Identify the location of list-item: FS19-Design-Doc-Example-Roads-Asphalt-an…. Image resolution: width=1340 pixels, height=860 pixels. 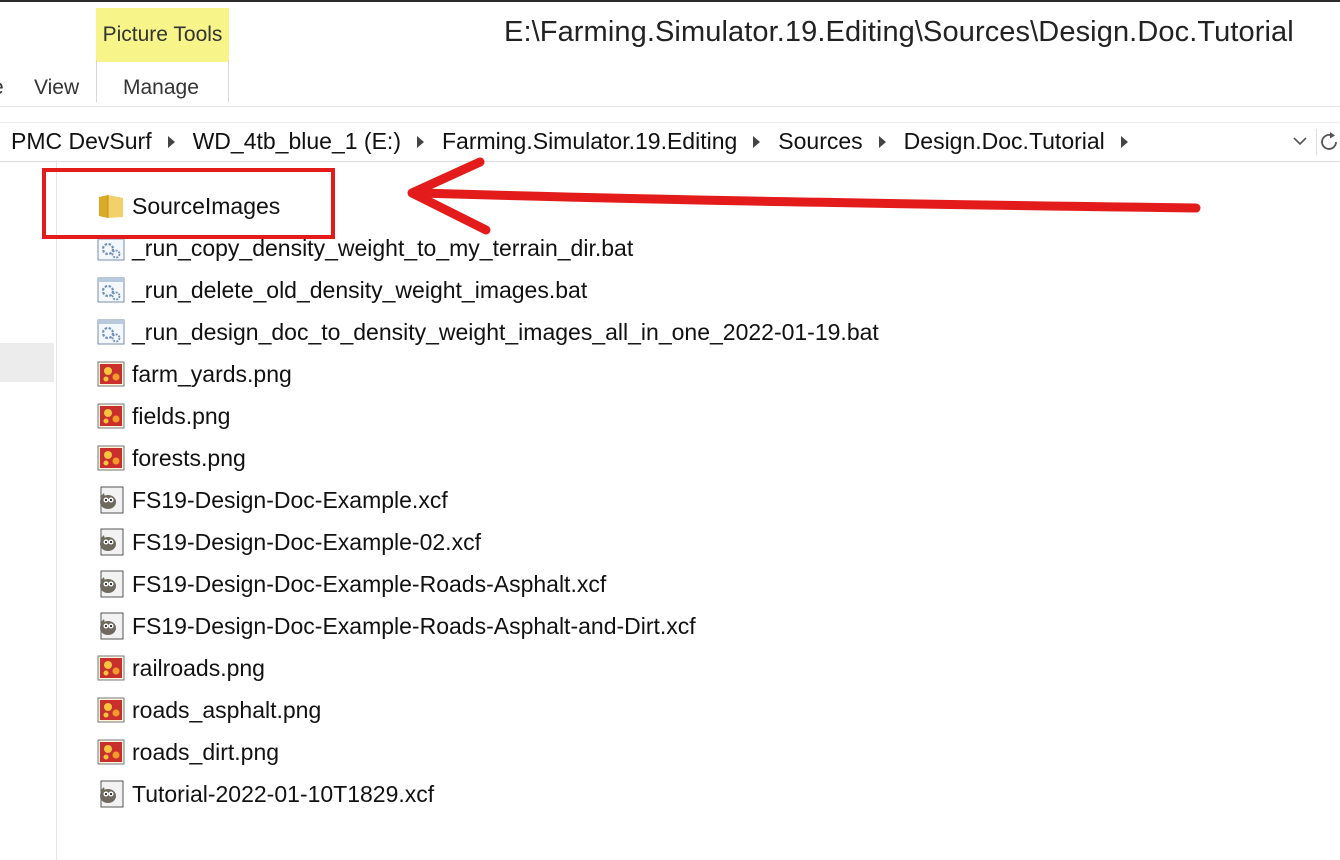
(396, 626).